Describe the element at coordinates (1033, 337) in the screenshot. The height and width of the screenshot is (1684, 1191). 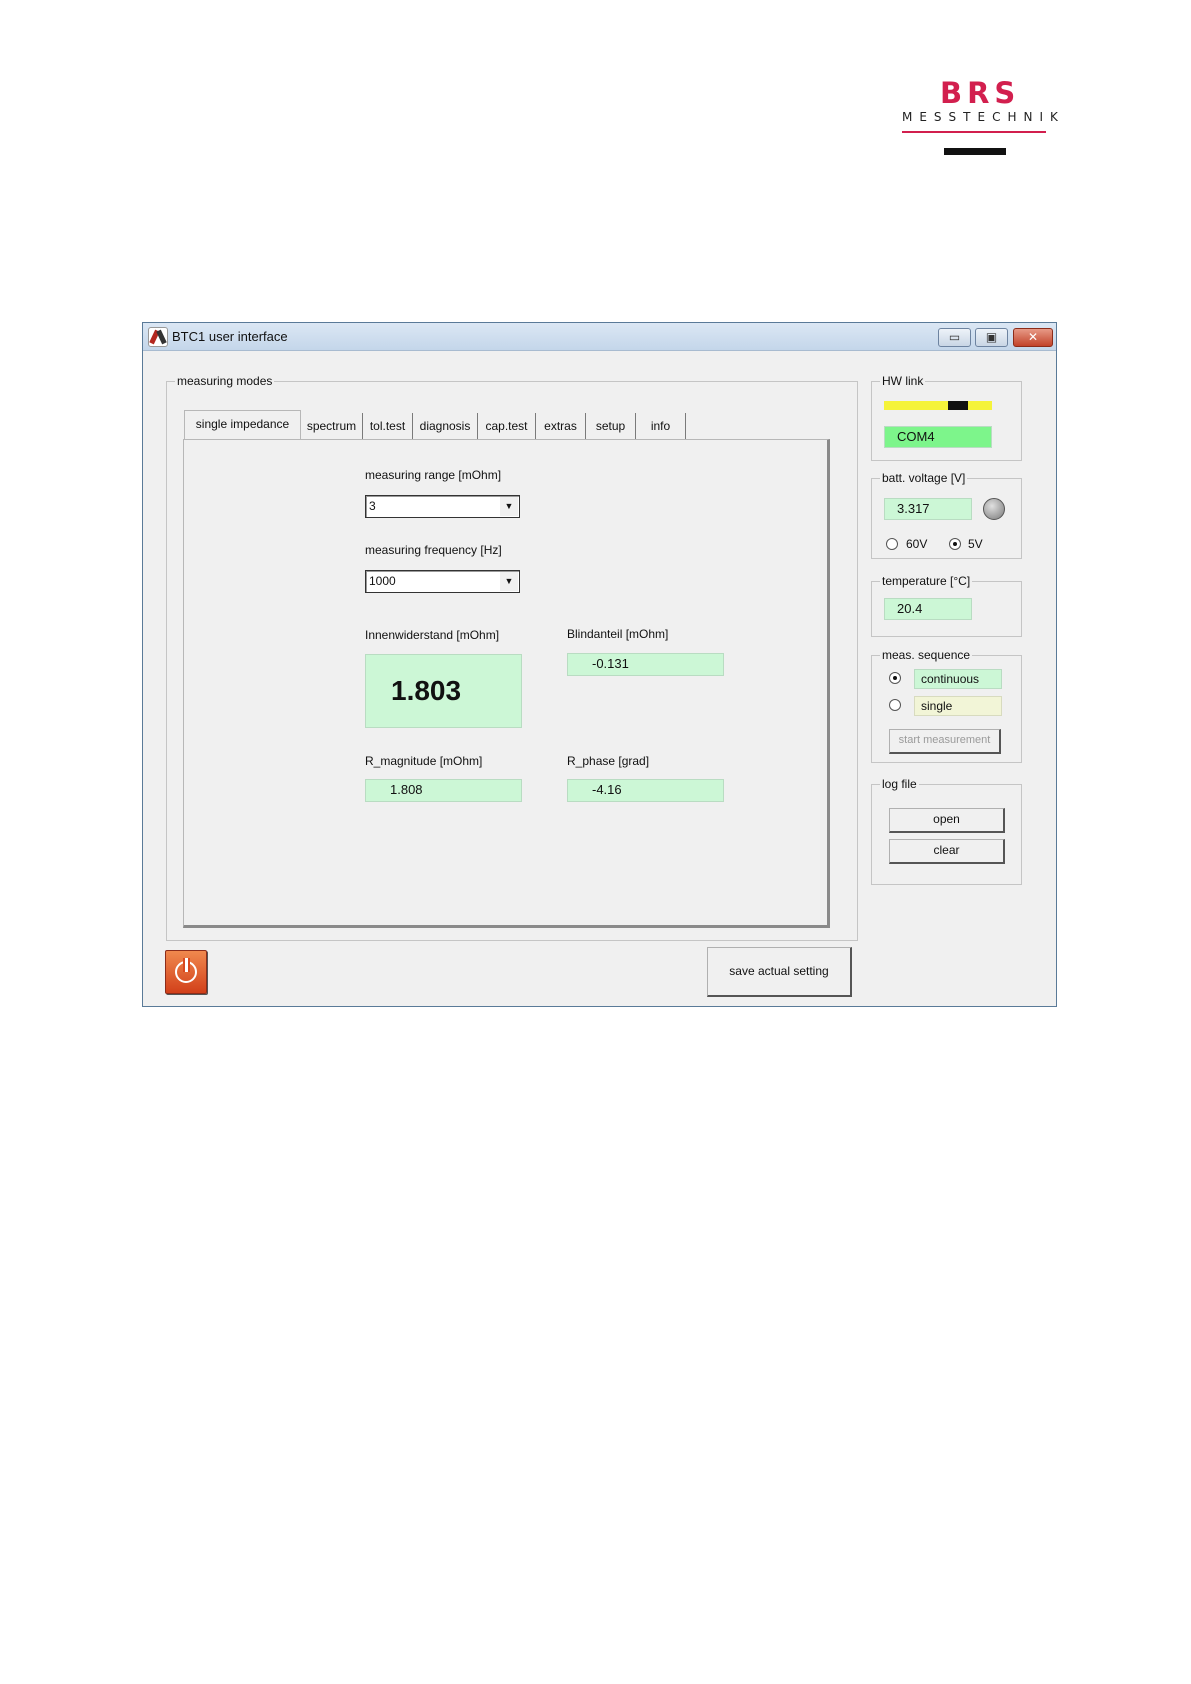
I see `close-button: ✕` at that location.